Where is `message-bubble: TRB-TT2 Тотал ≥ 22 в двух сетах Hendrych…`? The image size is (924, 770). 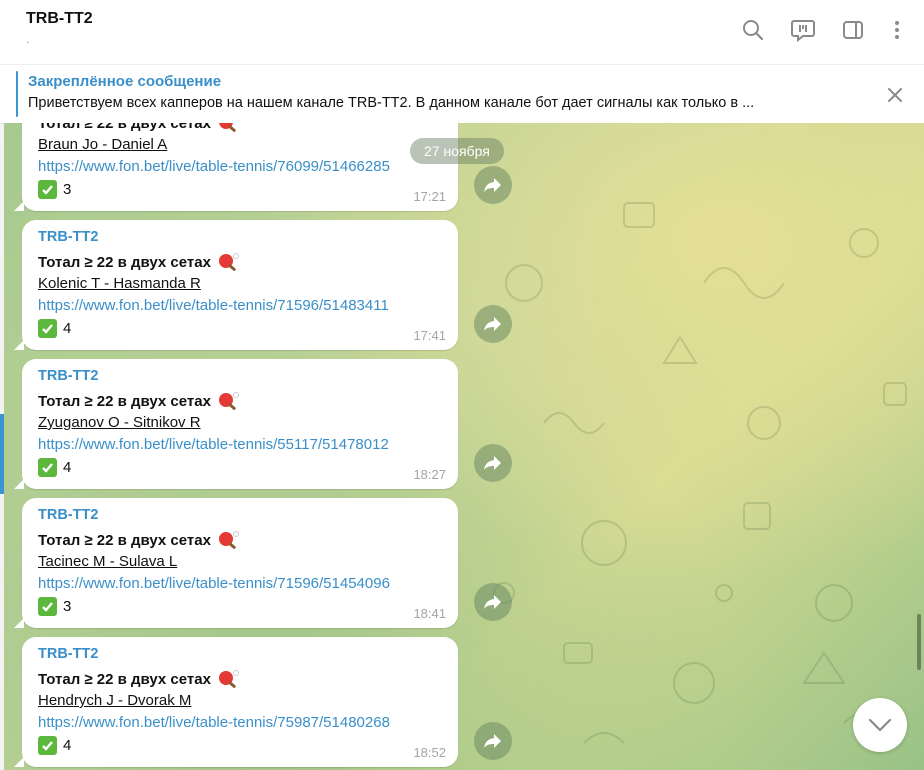
message-bubble: TRB-TT2 Тотал ≥ 22 в двух сетах Hendrych… is located at coordinates (236, 702).